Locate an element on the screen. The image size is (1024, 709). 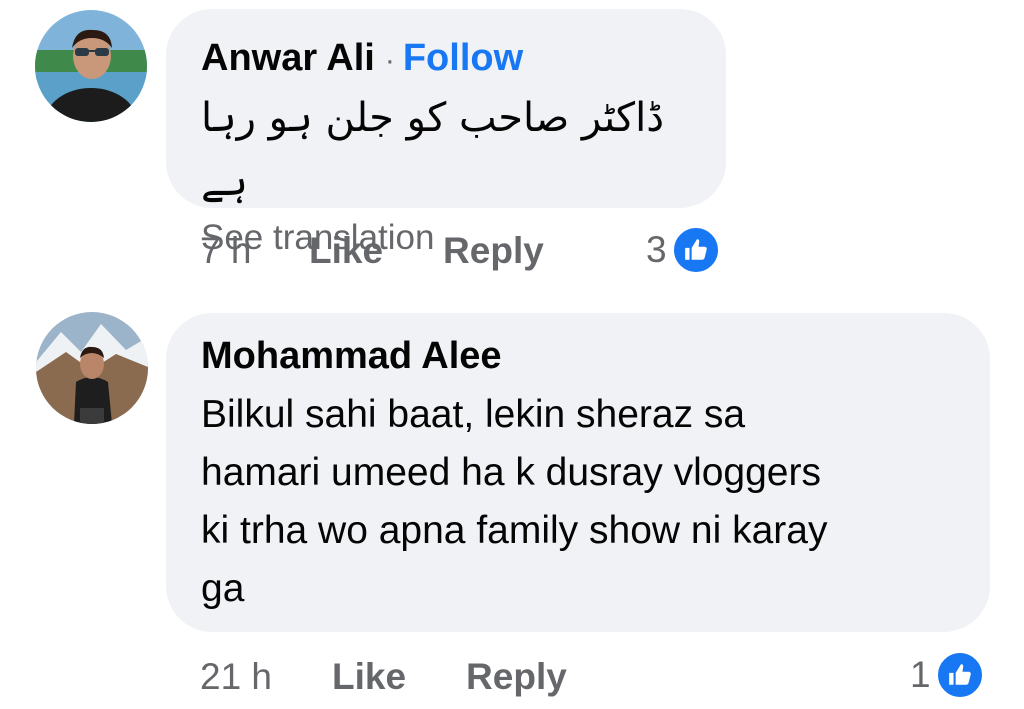
reaction-summary: 1 is located at coordinates (947, 675).